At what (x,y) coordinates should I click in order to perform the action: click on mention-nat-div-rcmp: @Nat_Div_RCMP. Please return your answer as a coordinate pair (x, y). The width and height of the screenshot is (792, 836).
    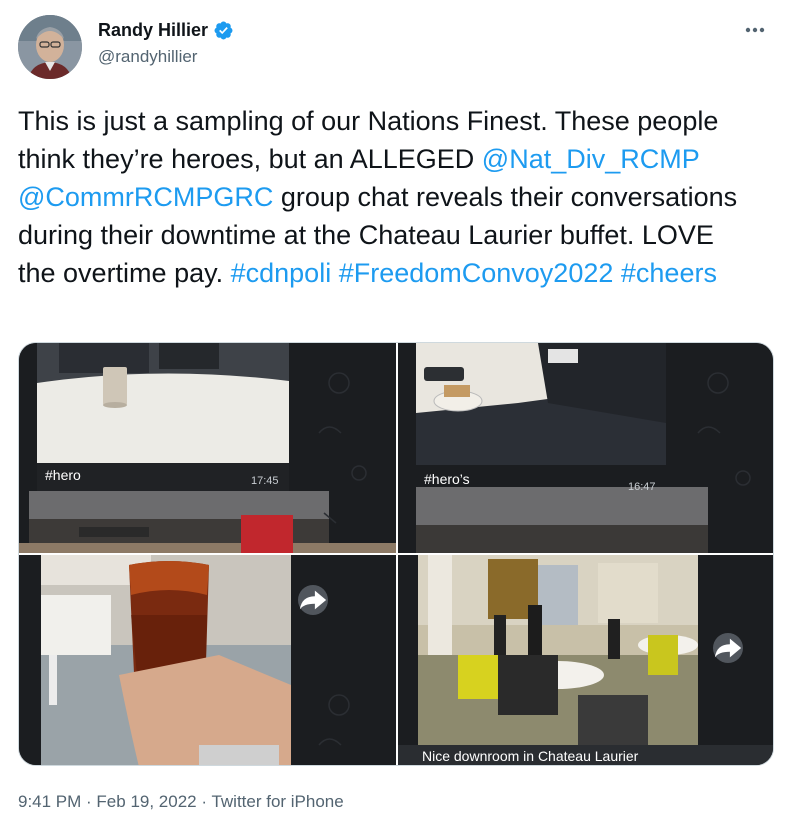
    Looking at the image, I should click on (590, 159).